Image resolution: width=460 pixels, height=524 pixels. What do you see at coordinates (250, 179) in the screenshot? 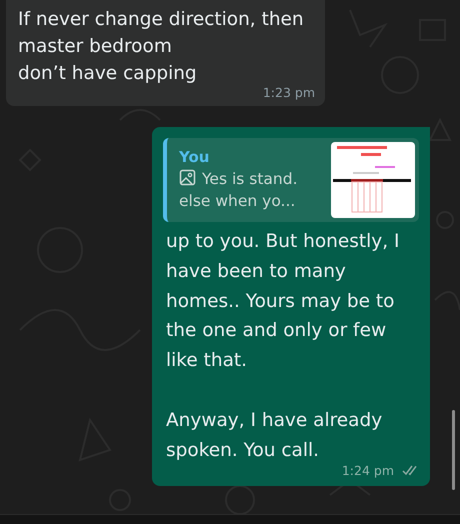
I see `quote-text: Yes is stand.` at bounding box center [250, 179].